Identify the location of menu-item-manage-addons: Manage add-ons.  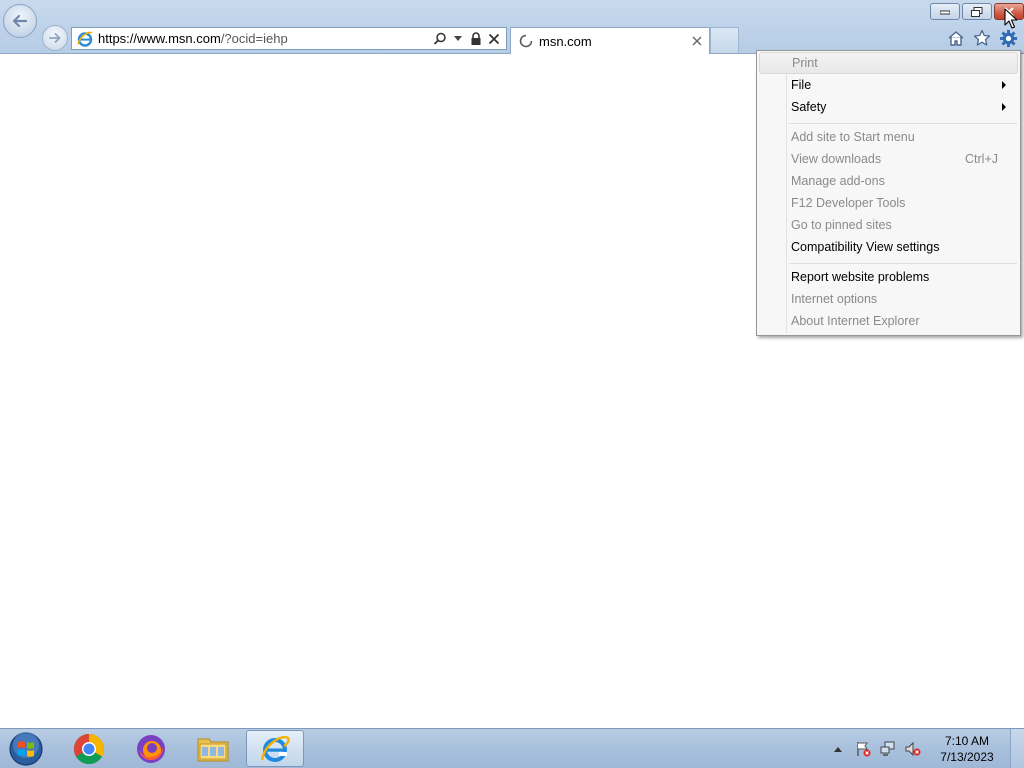
(888, 181).